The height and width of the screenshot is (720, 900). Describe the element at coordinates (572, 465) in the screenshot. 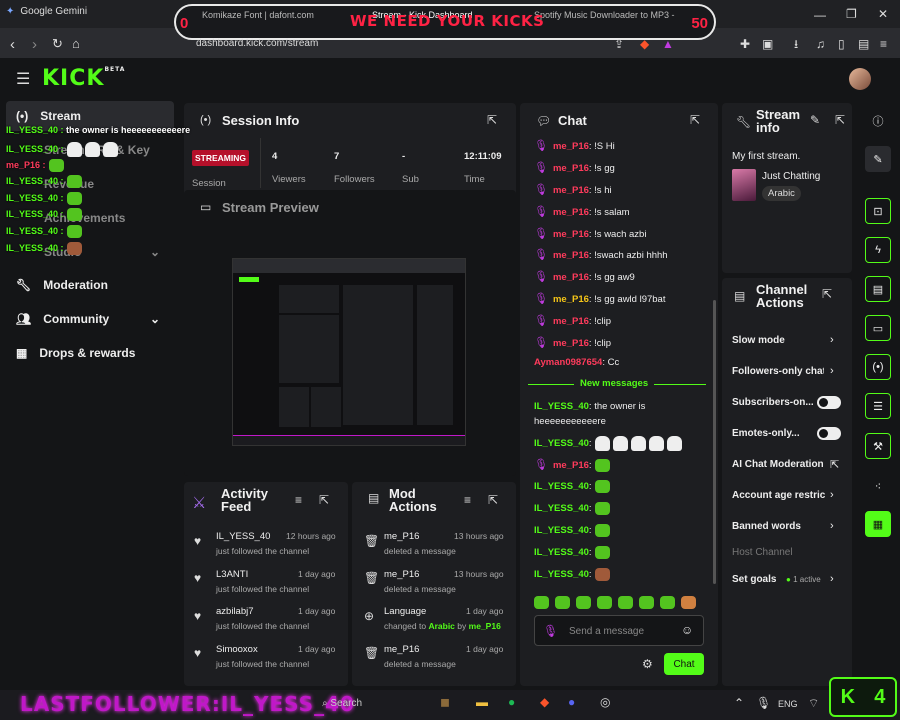

I see `chat-message: 🎙︎ me_P16:` at that location.